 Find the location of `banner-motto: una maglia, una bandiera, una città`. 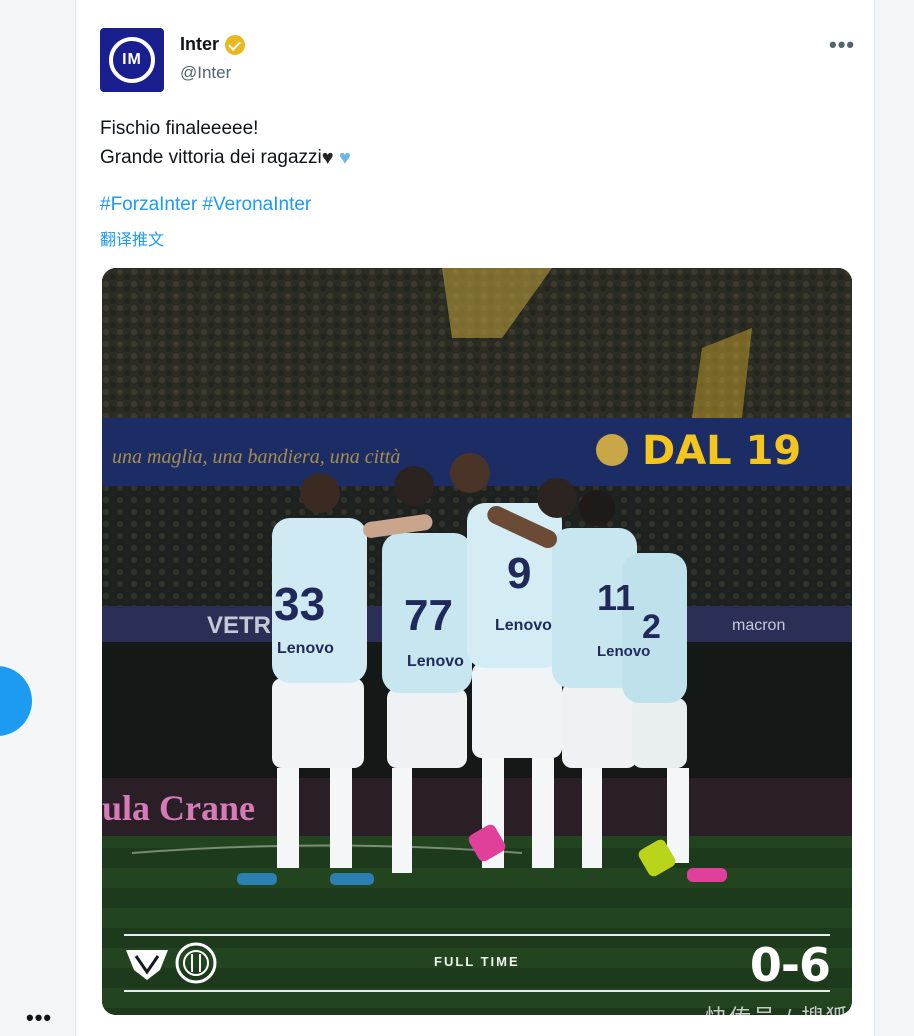

banner-motto: una maglia, una bandiera, una città is located at coordinates (256, 457).